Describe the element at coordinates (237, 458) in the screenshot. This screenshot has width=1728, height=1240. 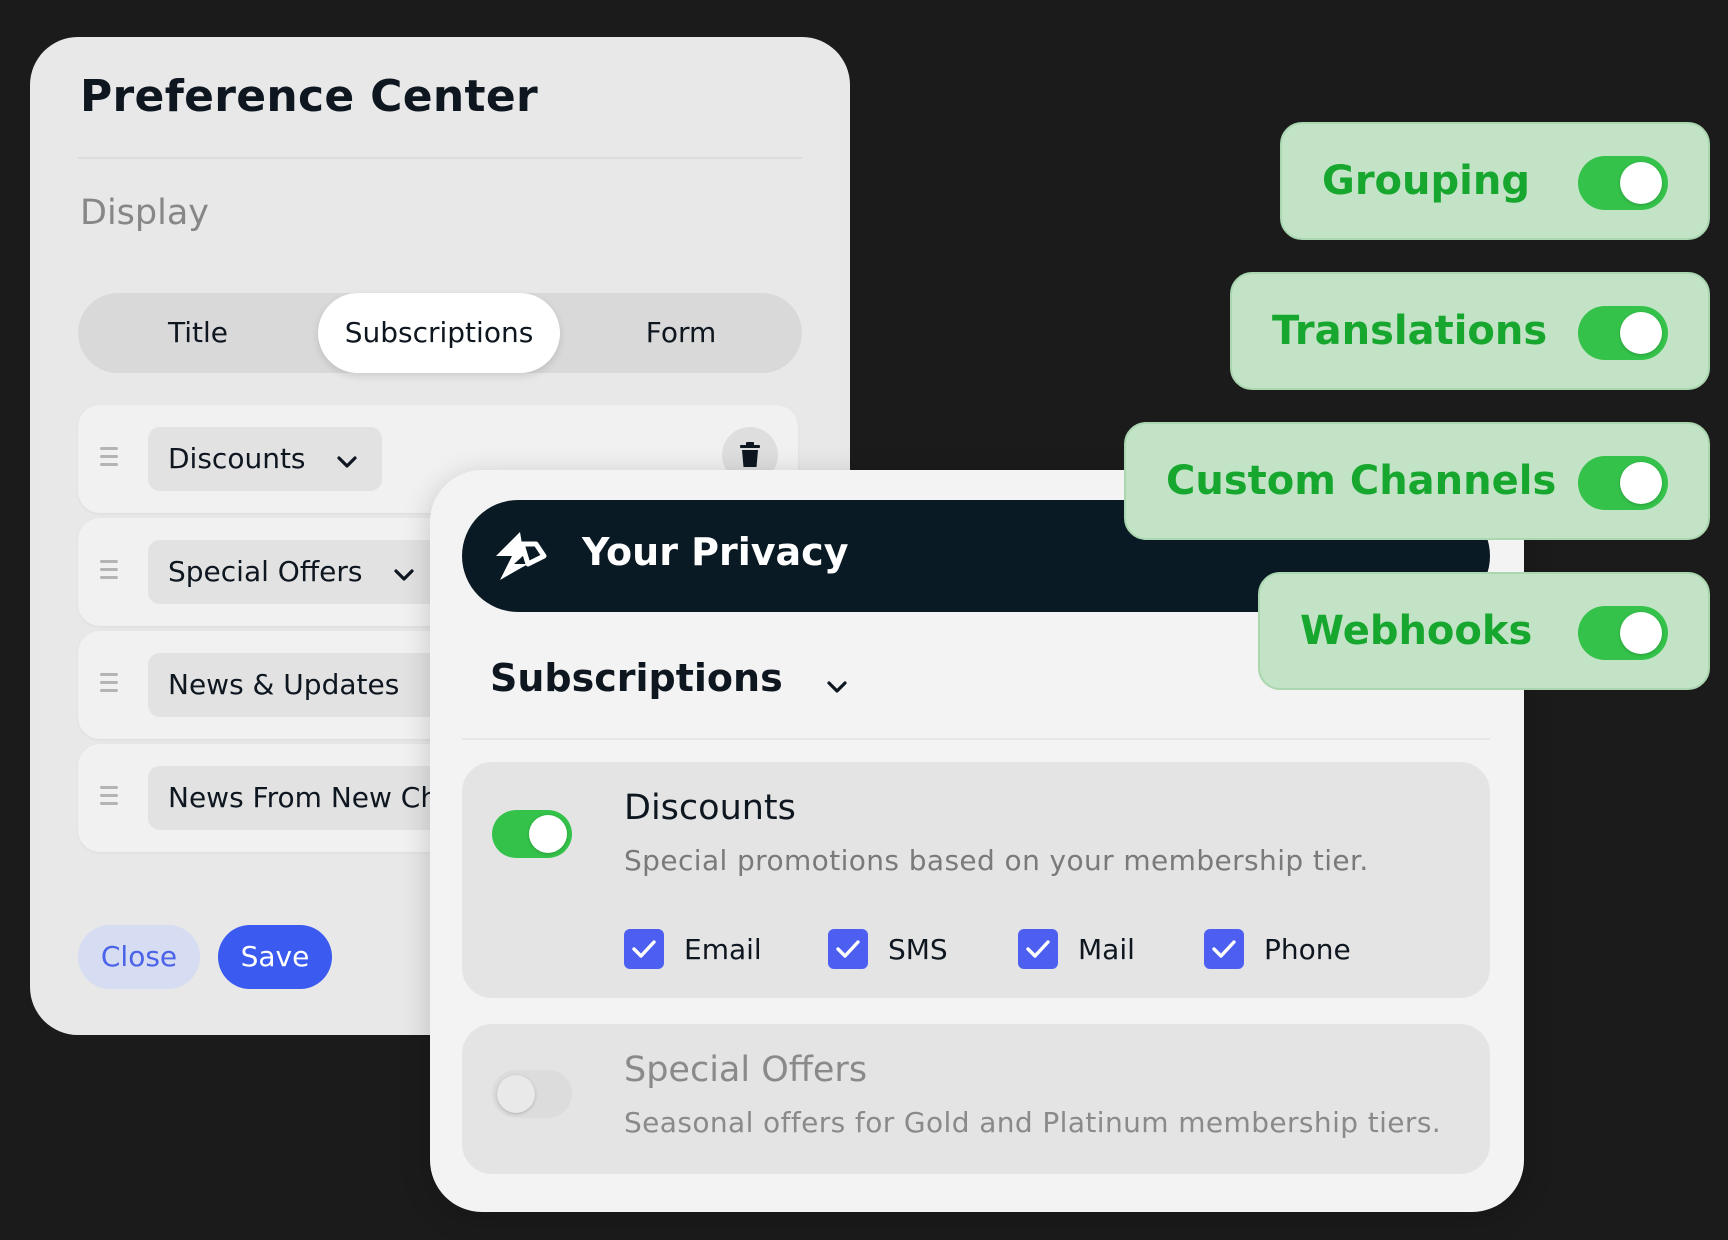
I see `select-label: Discounts` at that location.